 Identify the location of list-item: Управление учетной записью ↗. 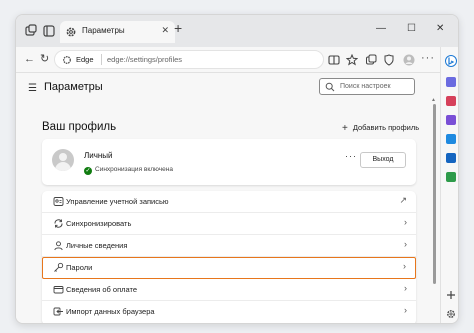
(229, 202).